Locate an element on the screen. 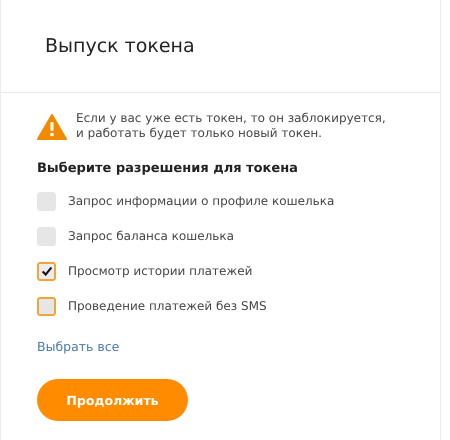 The width and height of the screenshot is (450, 440). checkbox-label: Запрос баланса кошелька is located at coordinates (151, 236).